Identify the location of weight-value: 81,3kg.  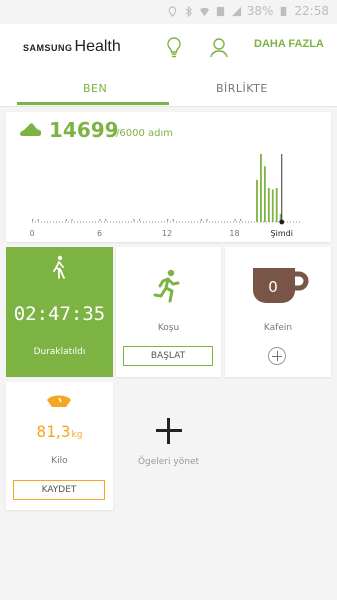
(59, 431).